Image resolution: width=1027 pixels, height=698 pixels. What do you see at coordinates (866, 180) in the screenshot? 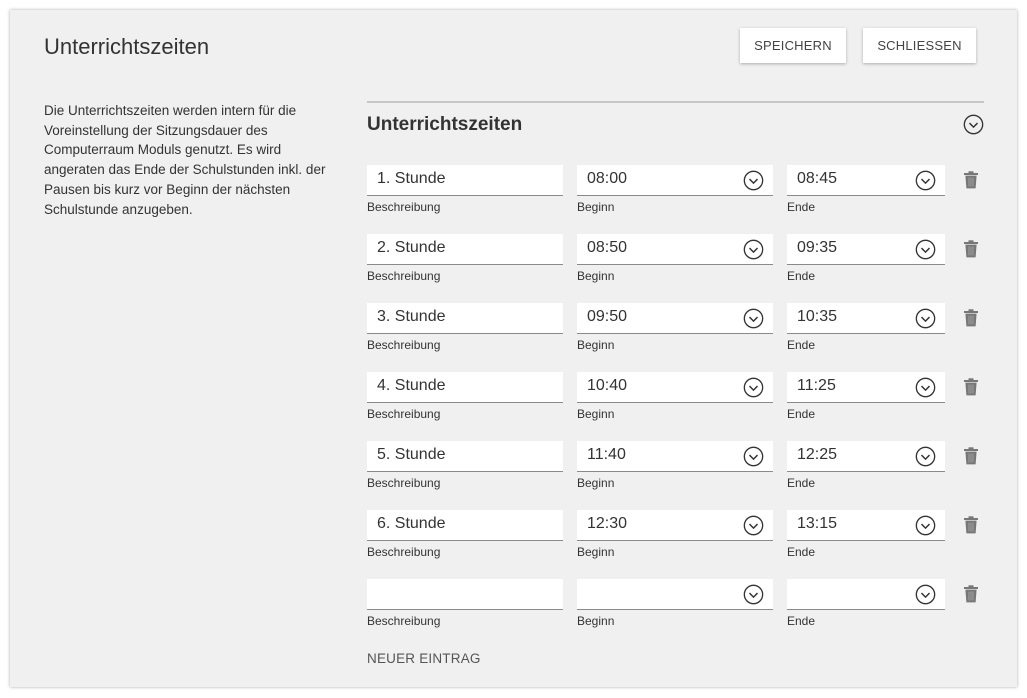
I see `end-time-input: 08:45` at bounding box center [866, 180].